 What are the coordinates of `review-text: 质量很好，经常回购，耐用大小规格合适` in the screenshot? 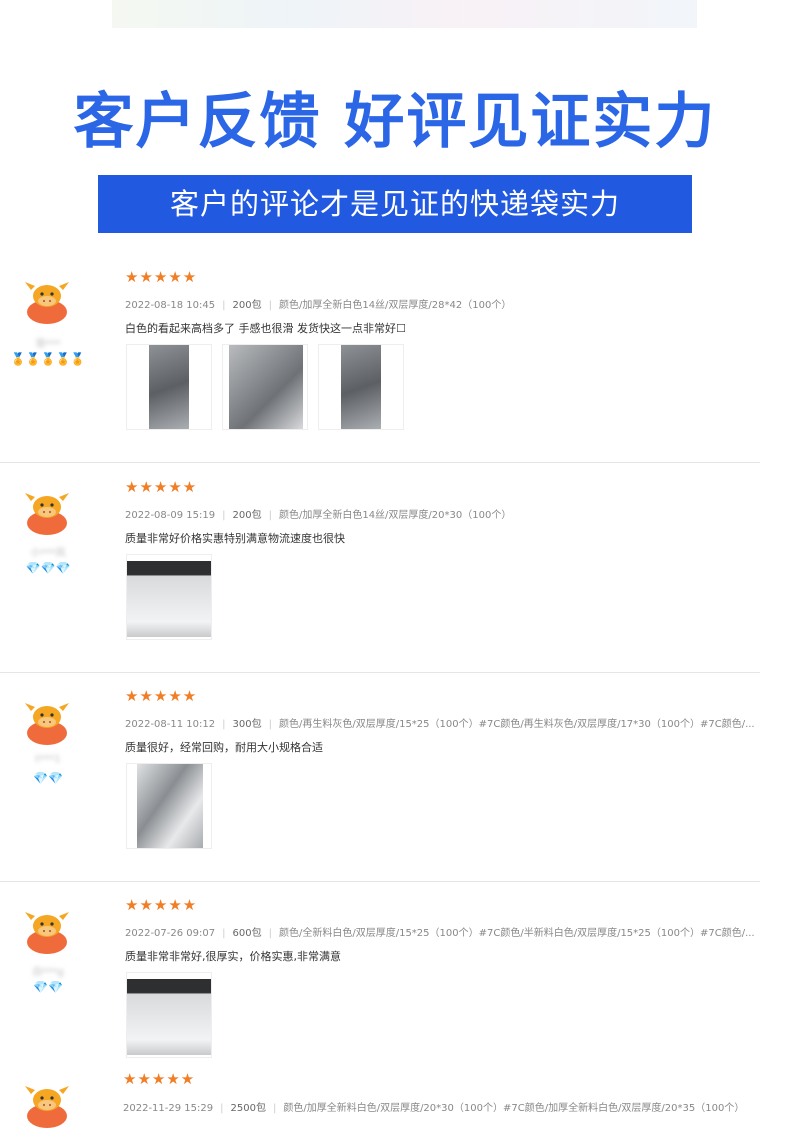 It's located at (224, 747).